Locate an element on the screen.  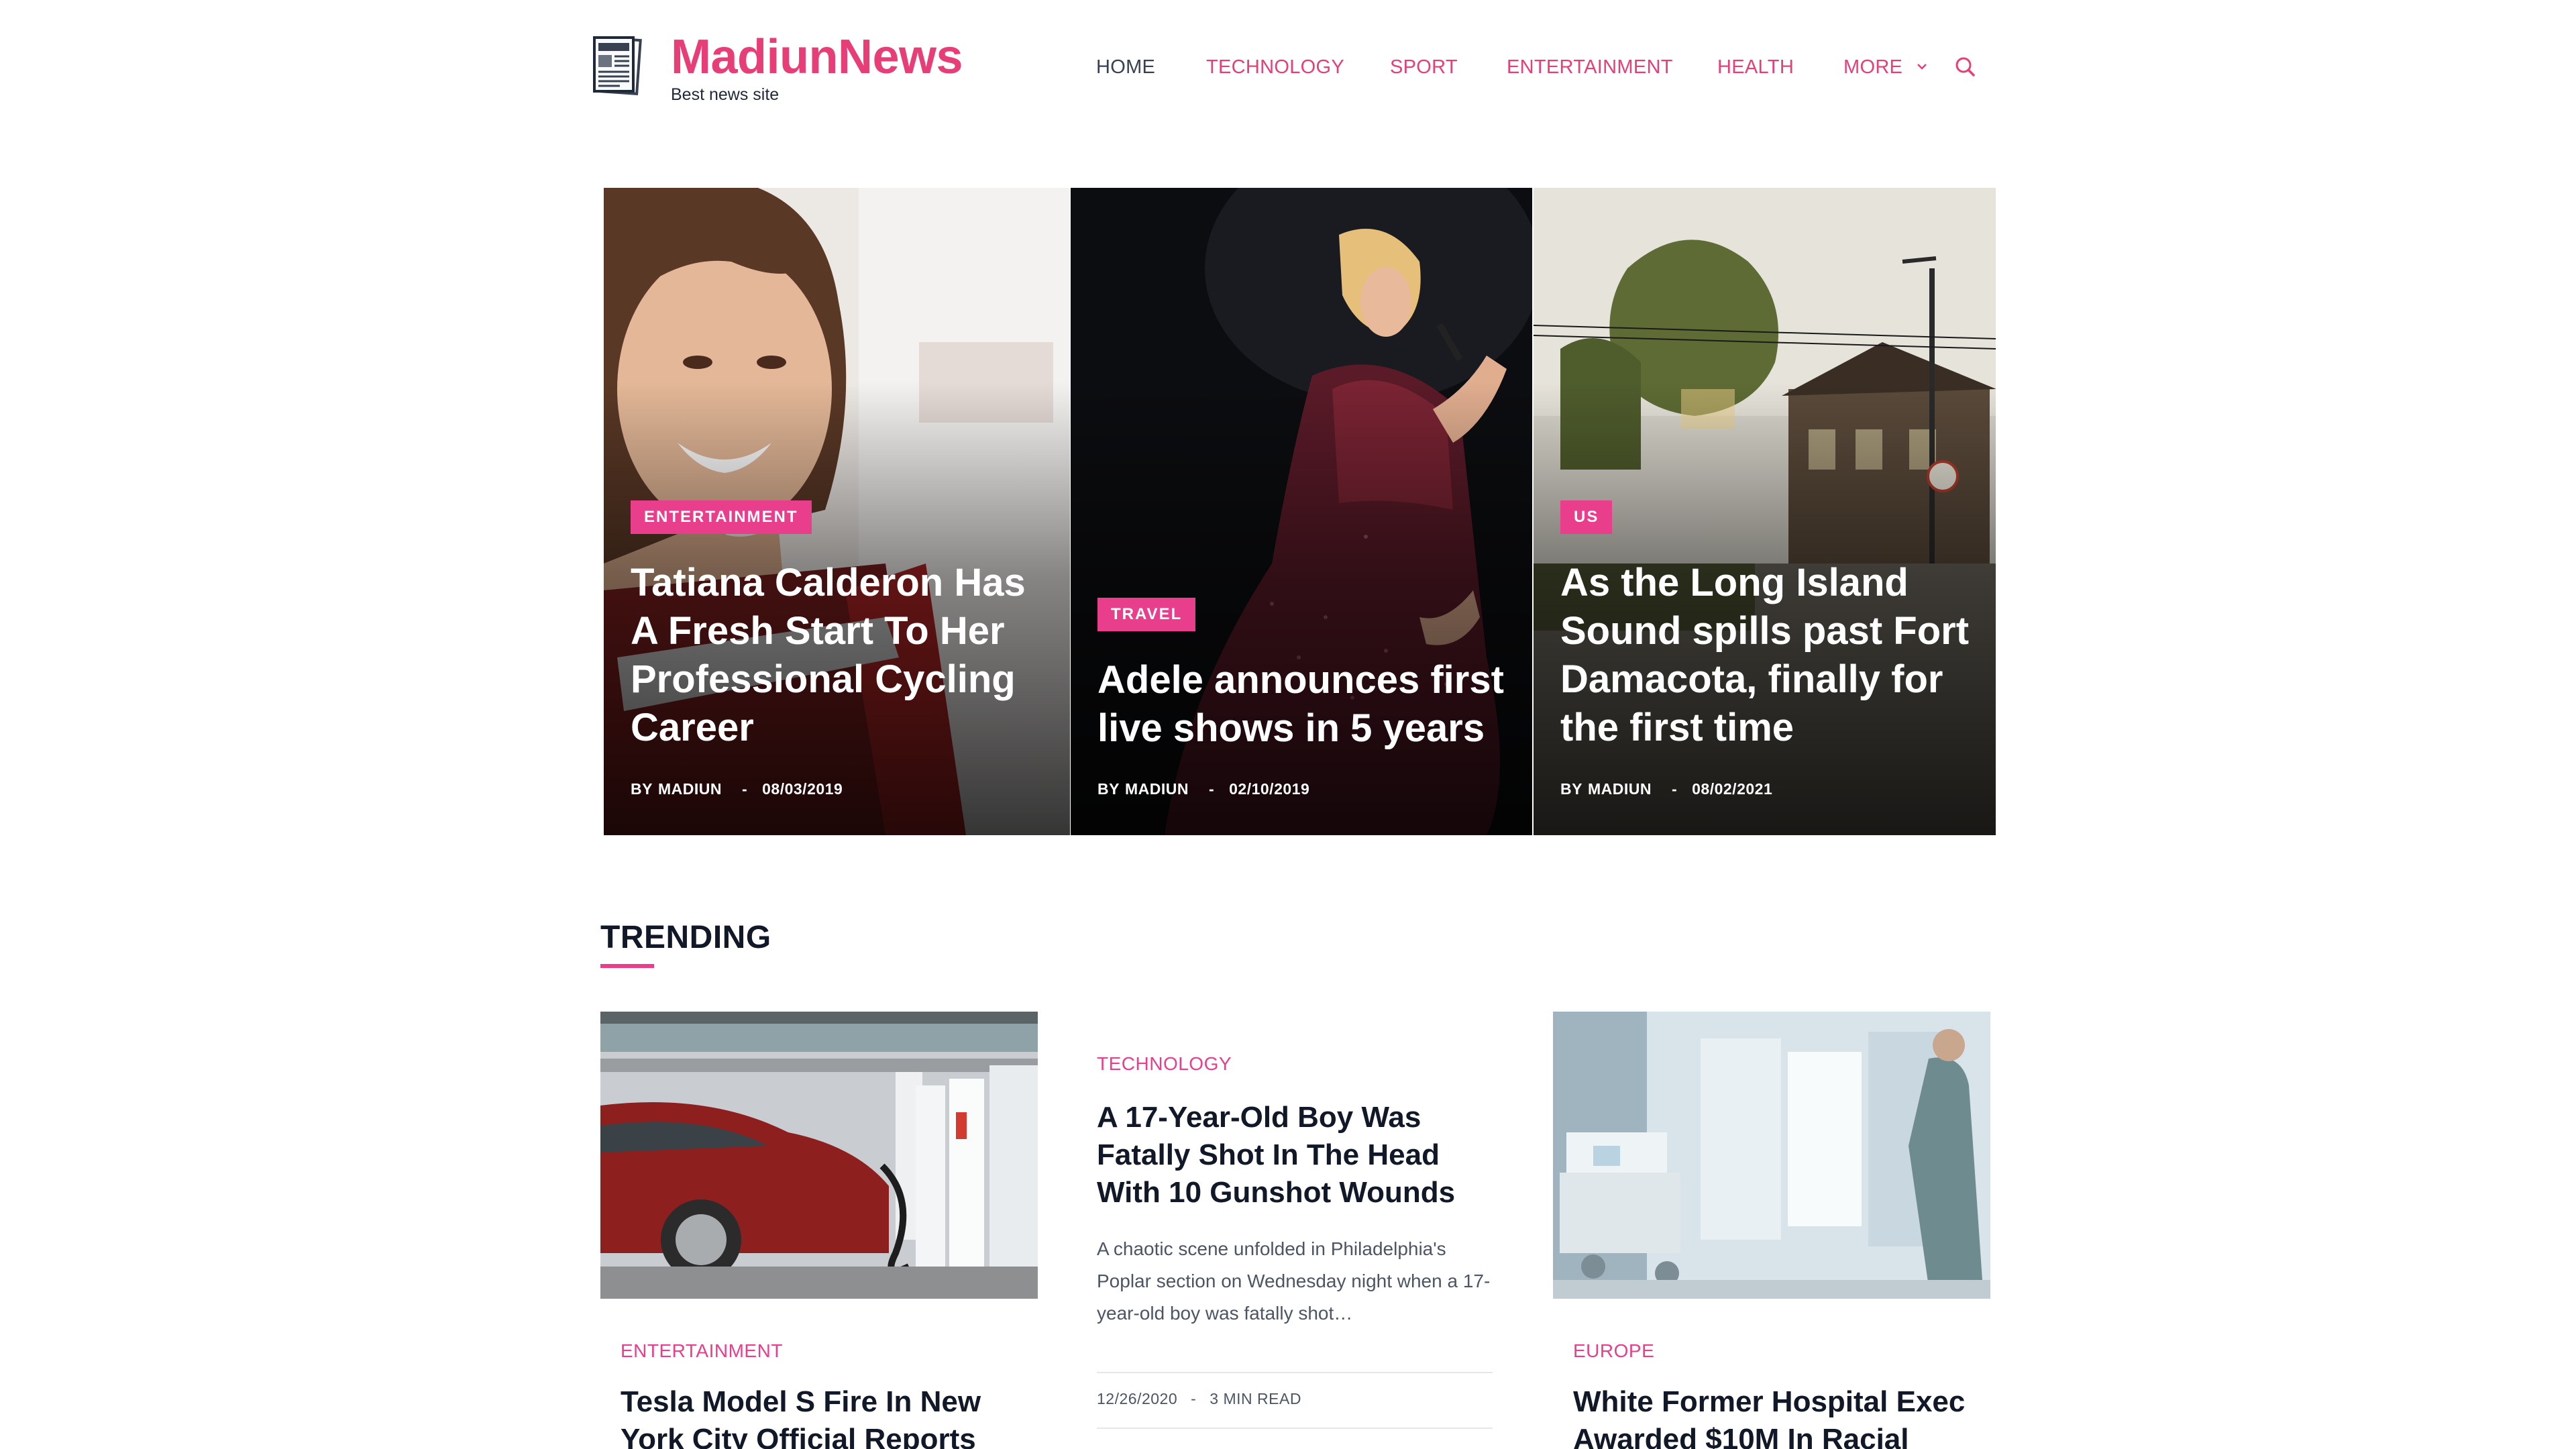
nav-item-entertainment: ENTERTAINMENT is located at coordinates (1590, 67).